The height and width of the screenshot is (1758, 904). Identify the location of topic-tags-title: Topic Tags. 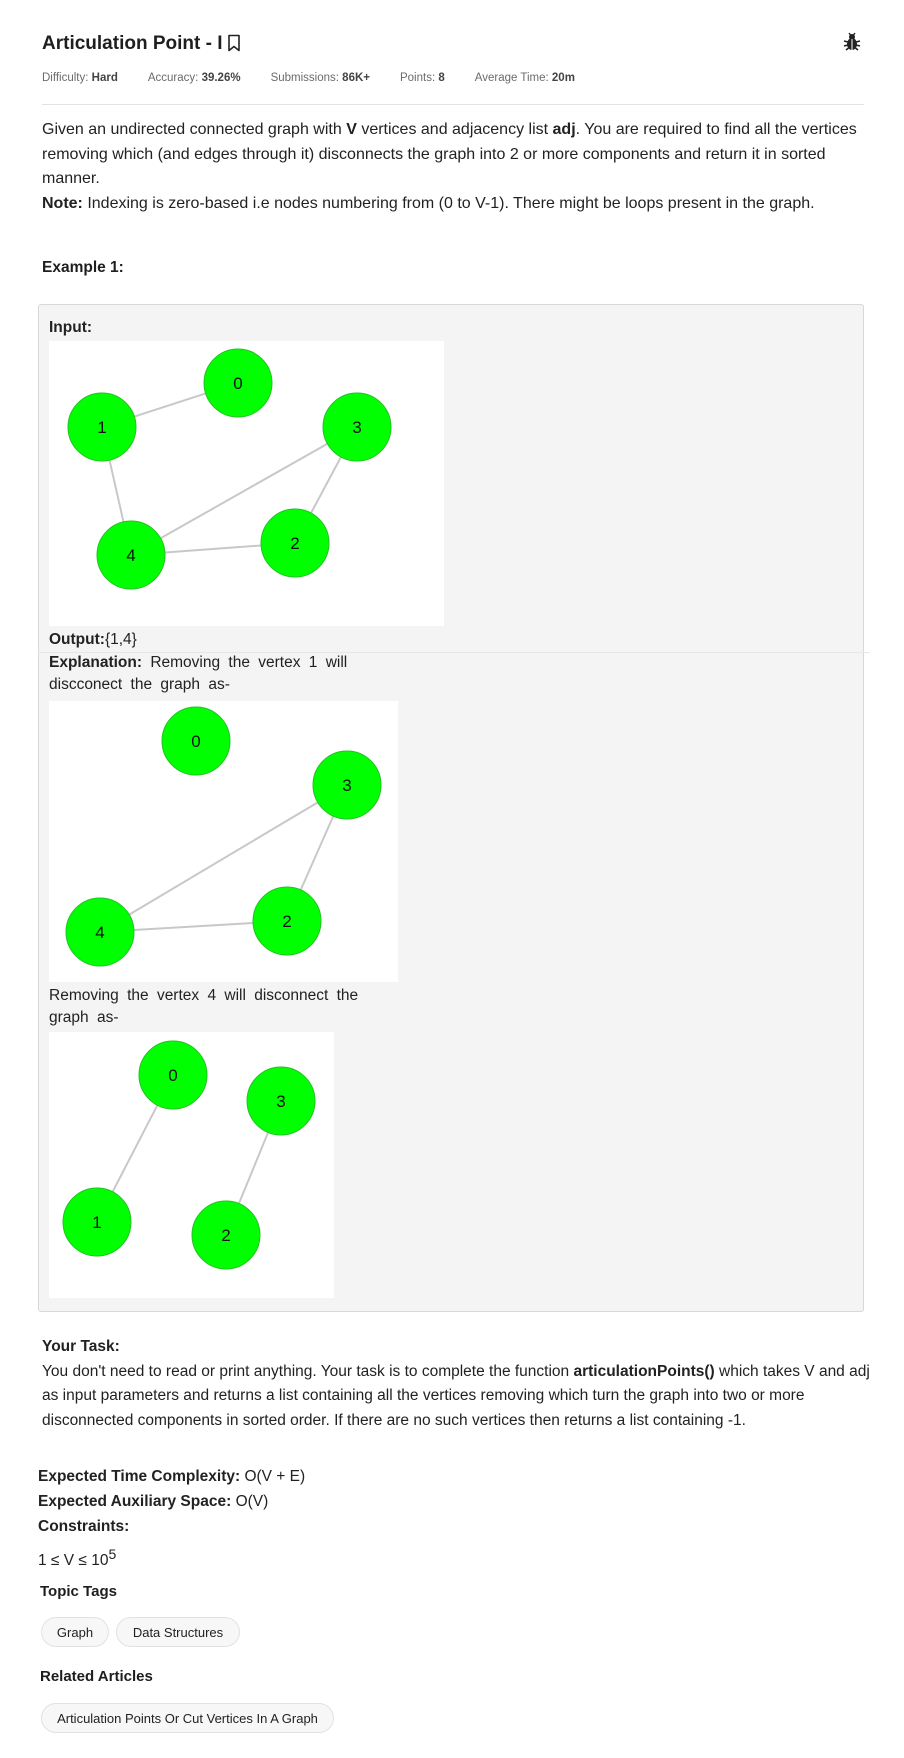
(78, 1591).